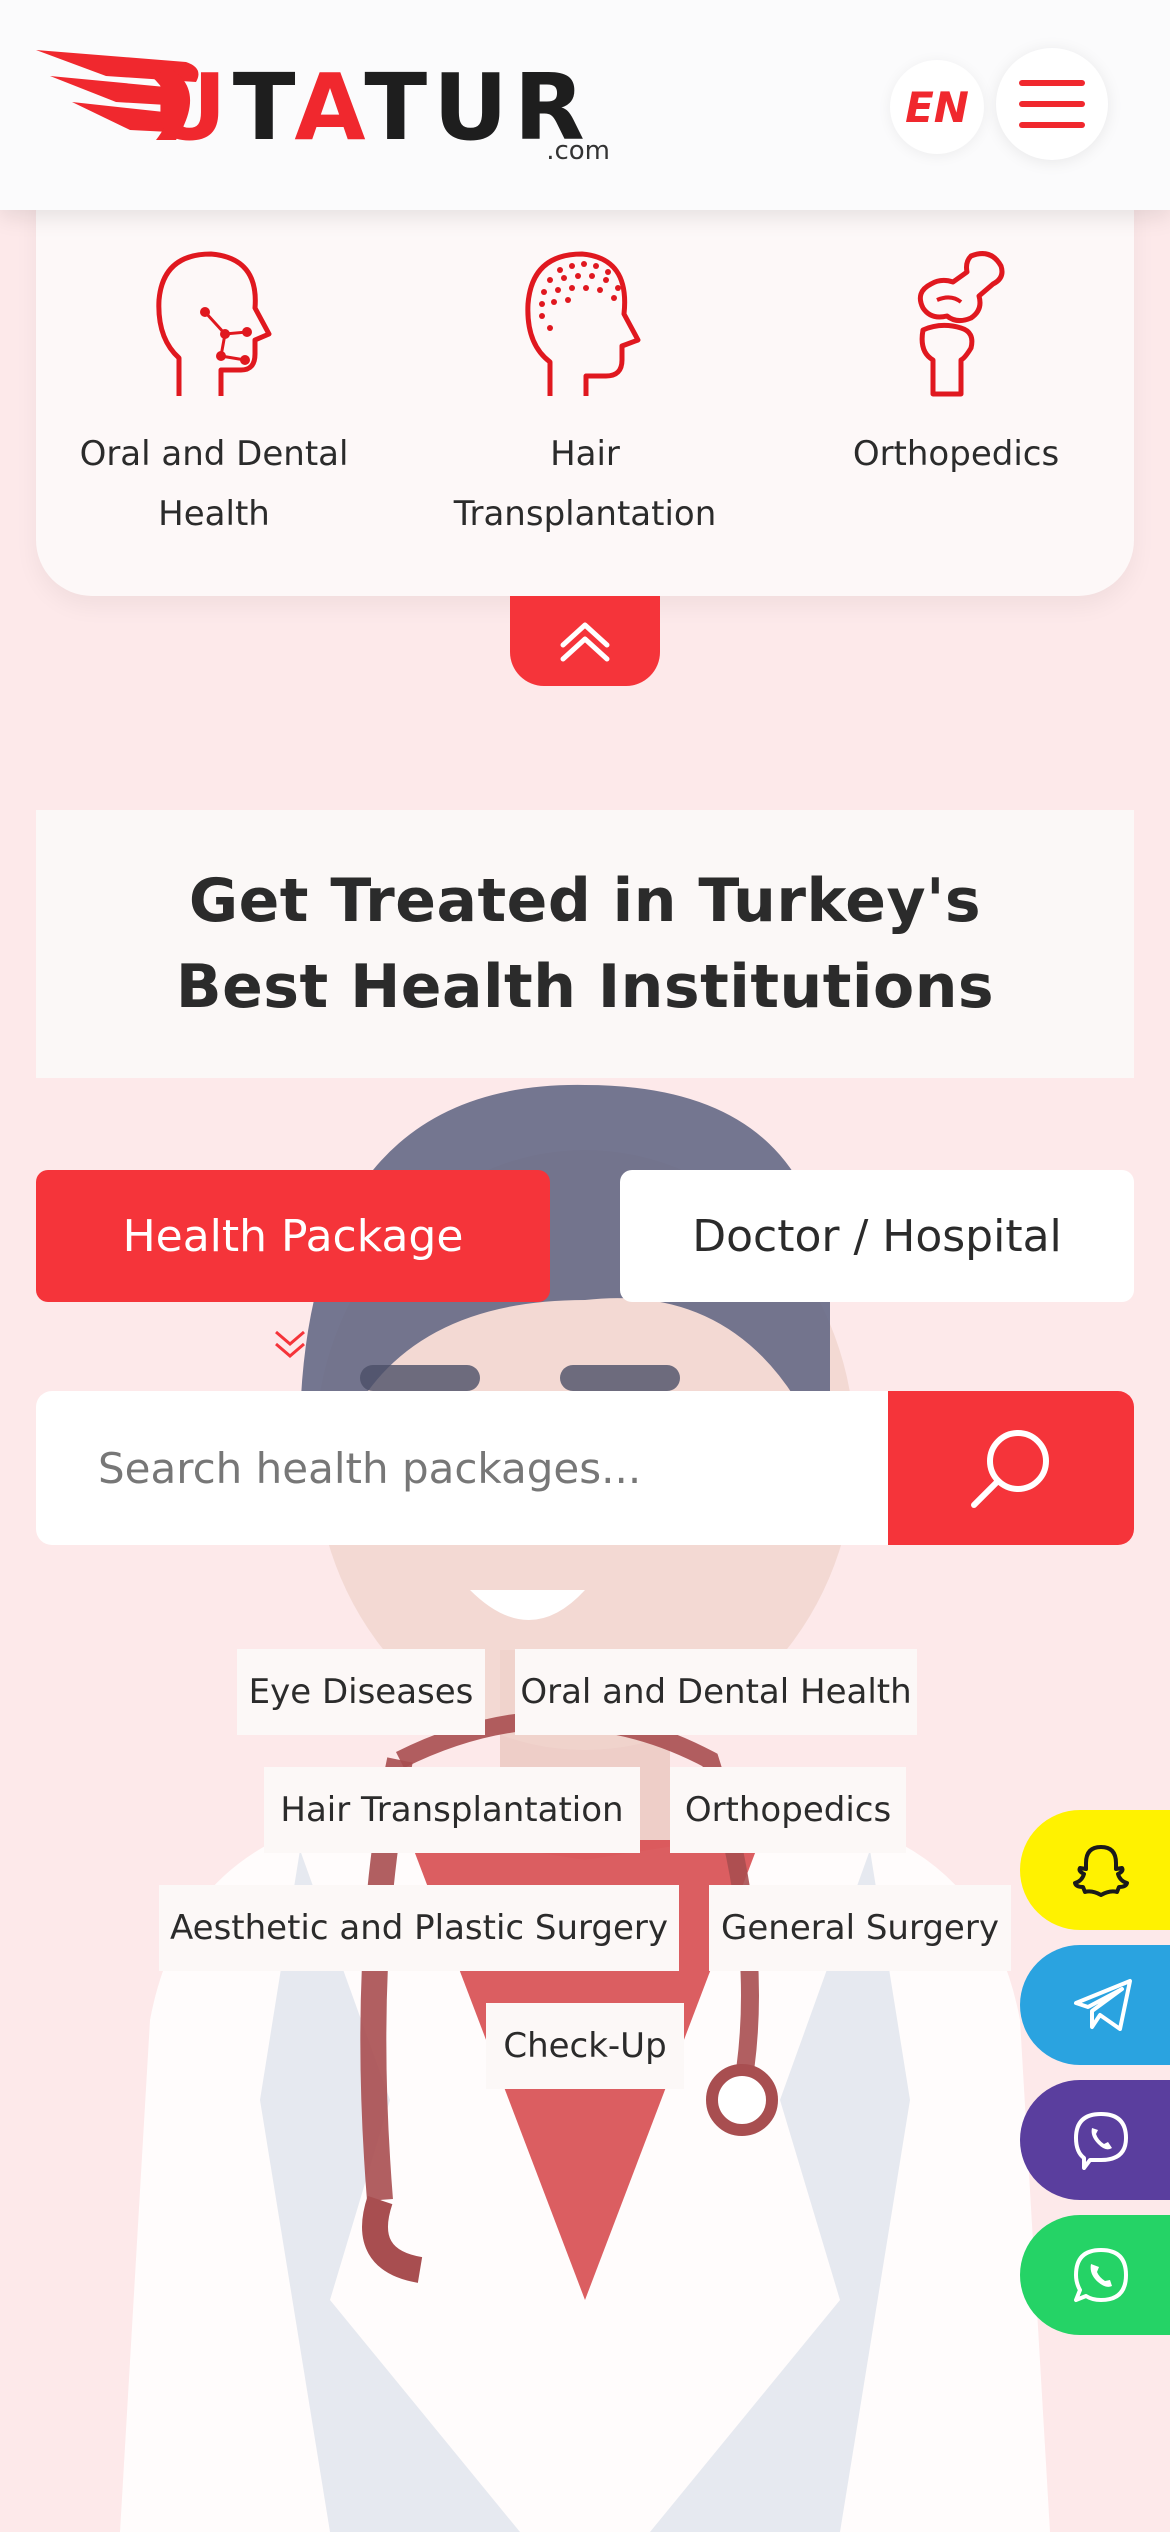 This screenshot has width=1170, height=2532. Describe the element at coordinates (462, 1468) in the screenshot. I see `search-input` at that location.